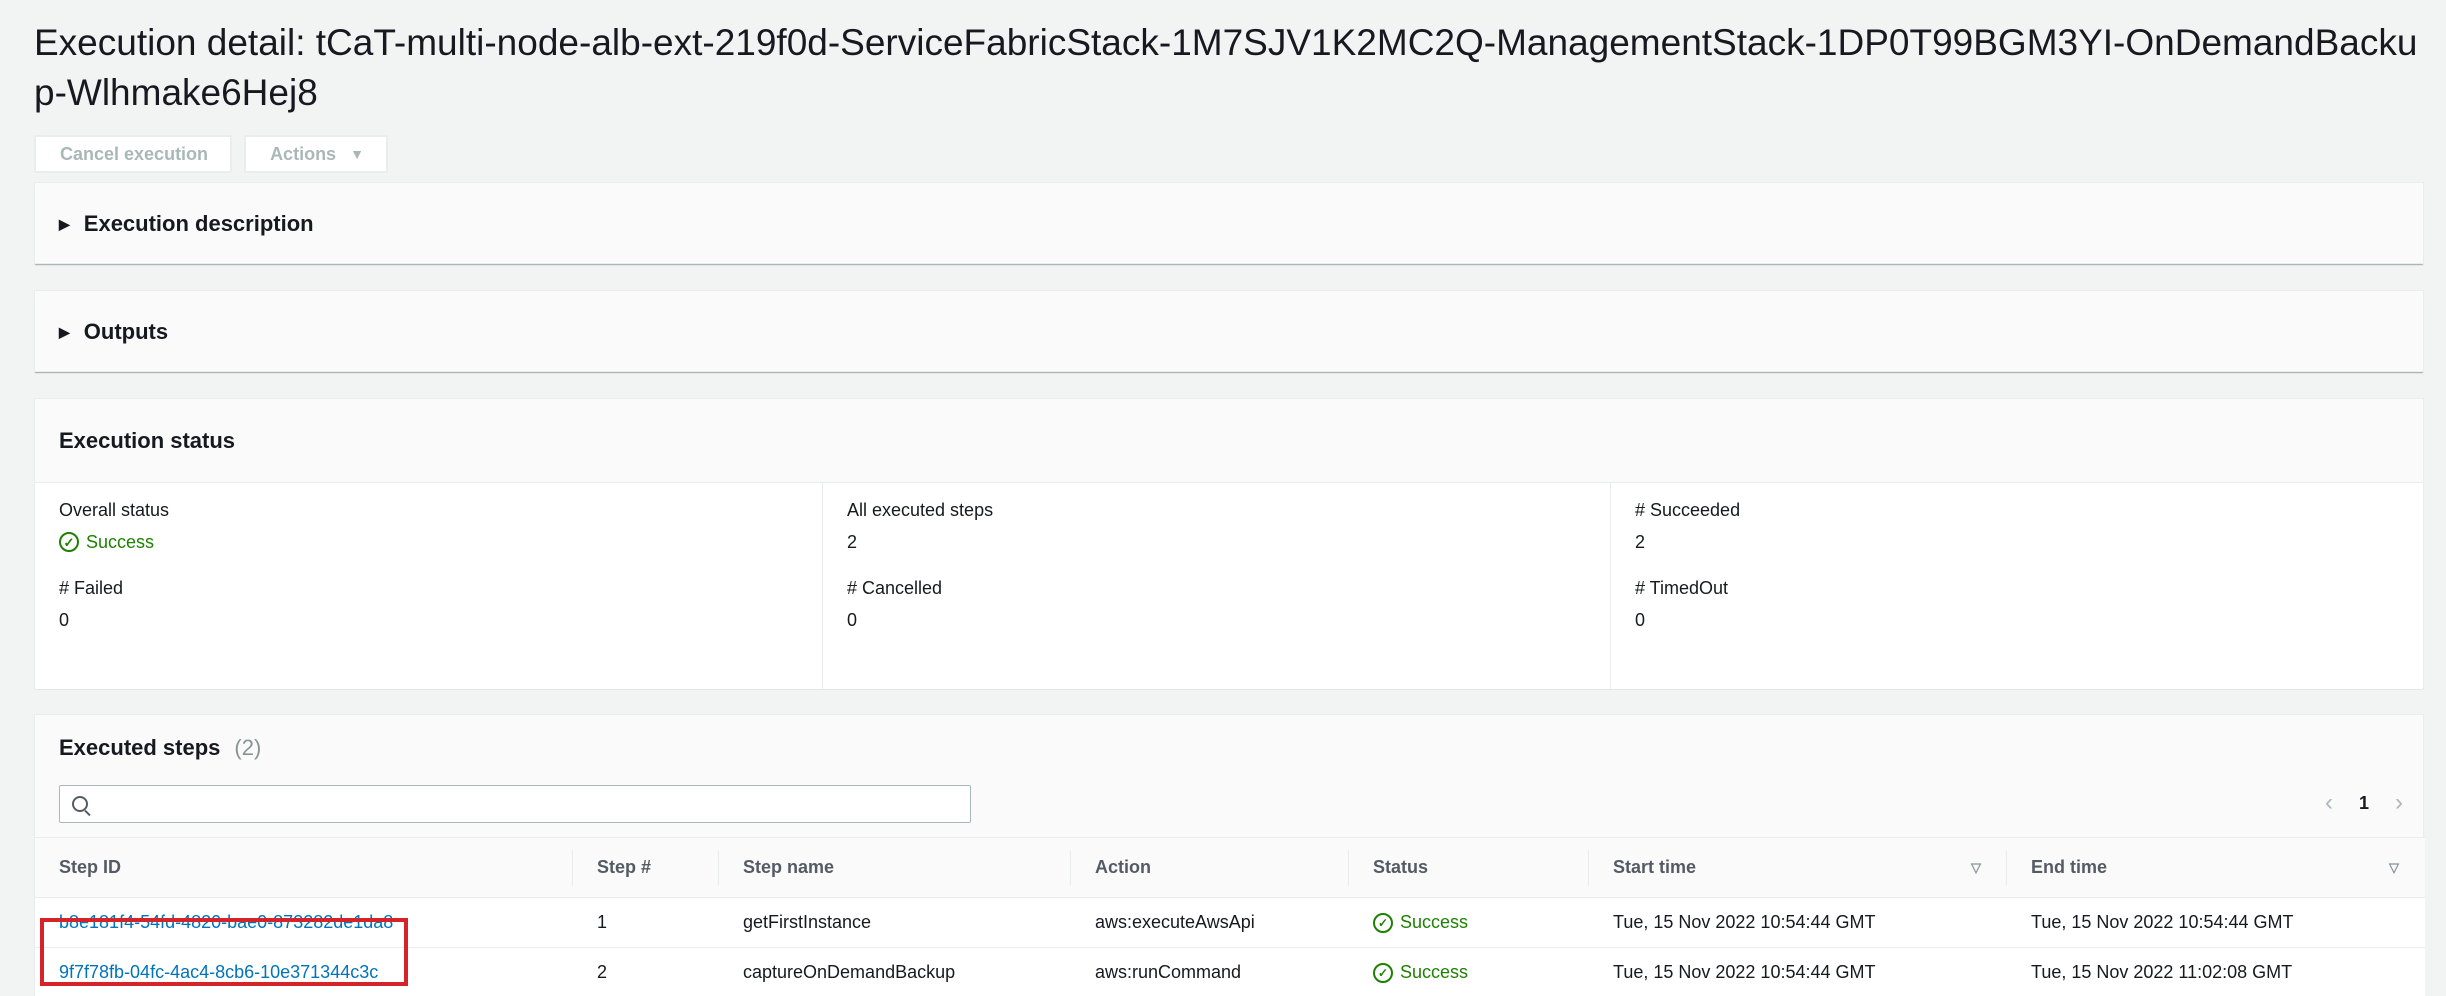 This screenshot has width=2446, height=996. I want to click on steps-search-box, so click(515, 804).